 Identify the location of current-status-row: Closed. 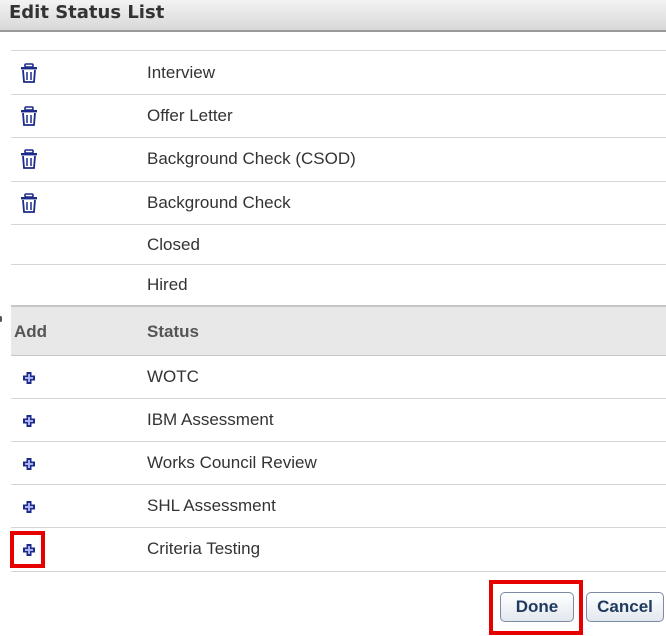
(338, 245).